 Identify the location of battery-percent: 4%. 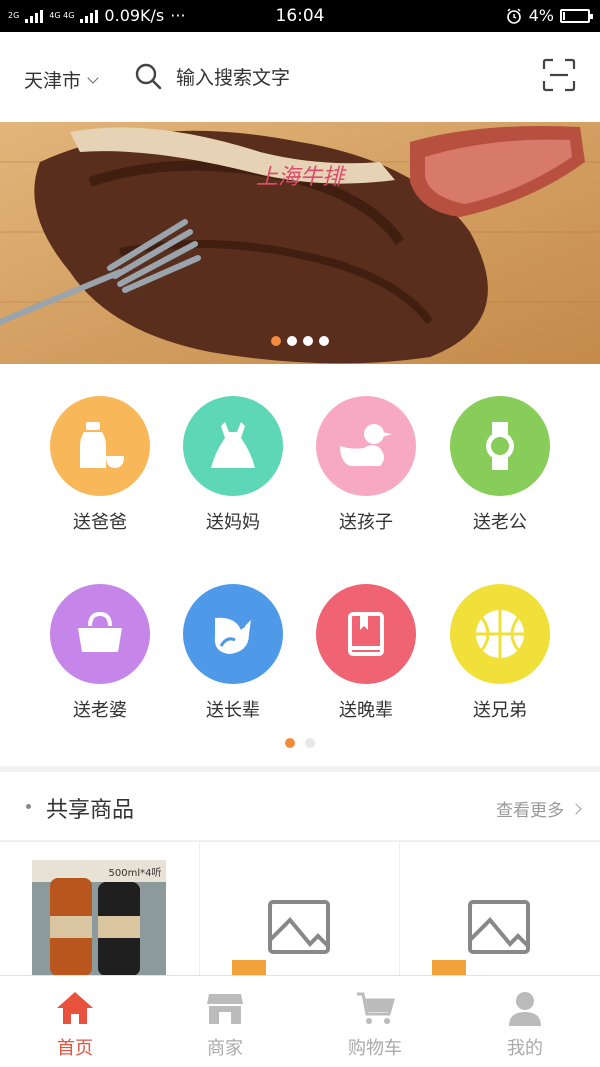
(541, 15).